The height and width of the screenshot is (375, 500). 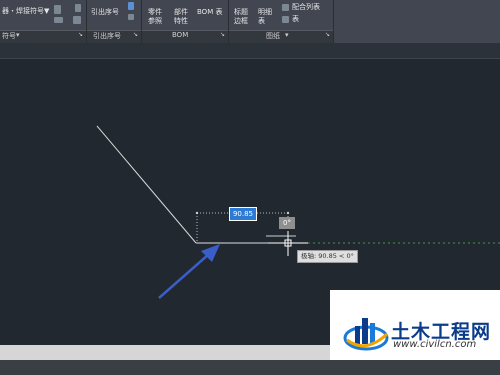 I want to click on fit-list-icon, so click(x=285, y=7).